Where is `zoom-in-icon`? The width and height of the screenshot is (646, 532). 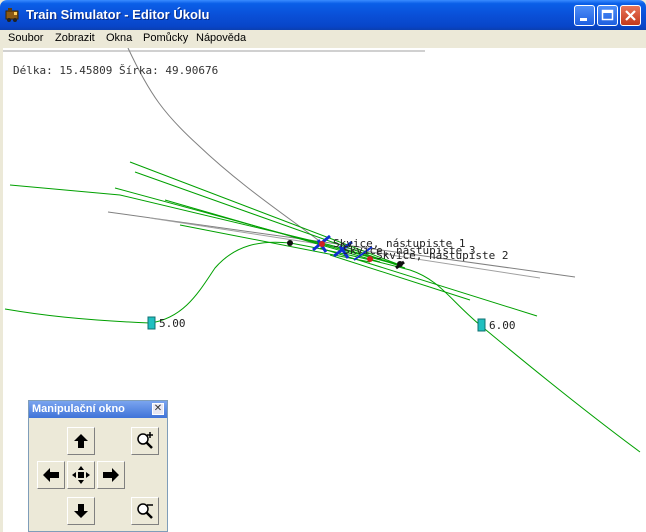
zoom-in-icon is located at coordinates (145, 440).